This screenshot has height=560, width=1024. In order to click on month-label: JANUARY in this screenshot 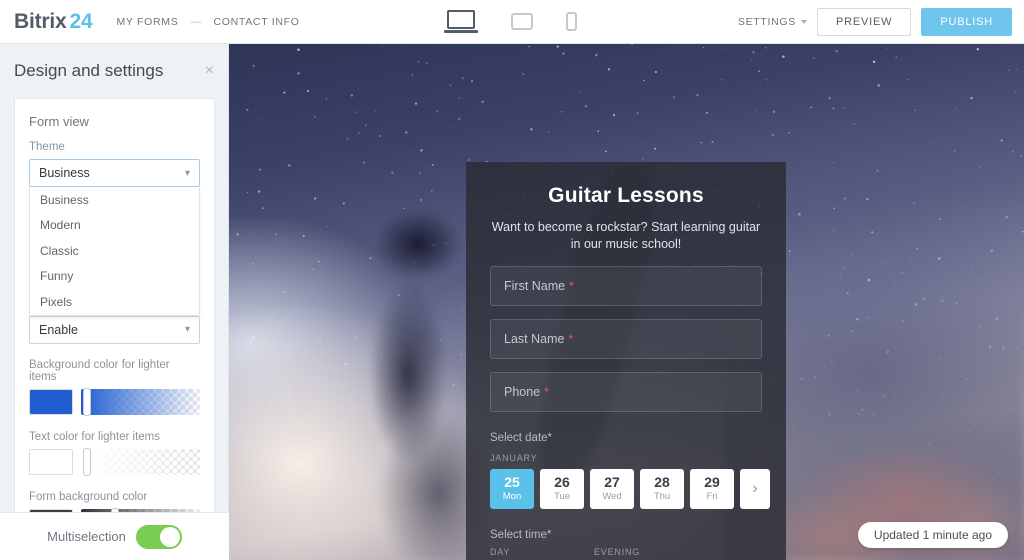, I will do `click(514, 457)`.